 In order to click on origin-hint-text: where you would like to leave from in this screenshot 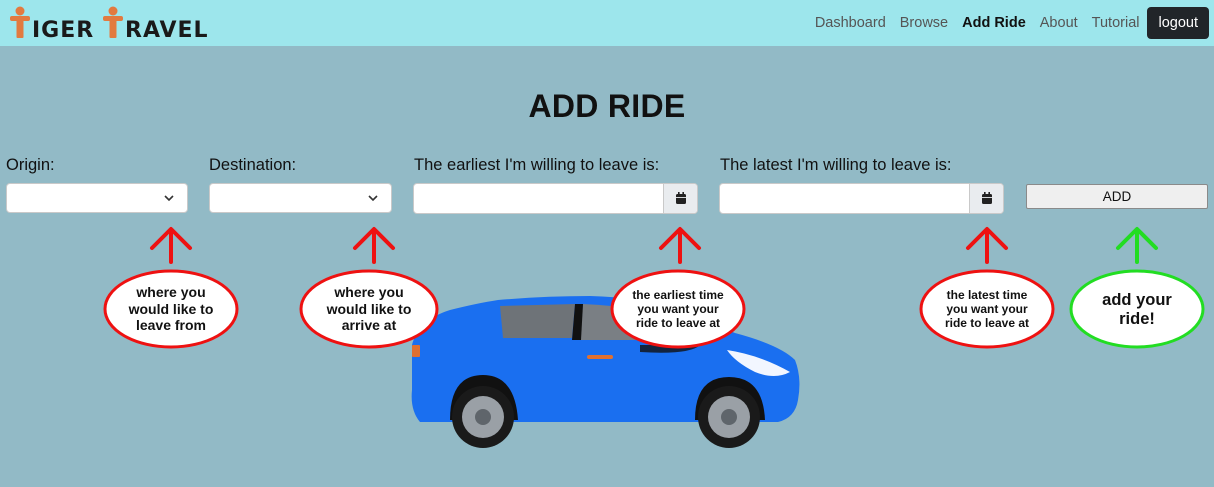, I will do `click(171, 309)`.